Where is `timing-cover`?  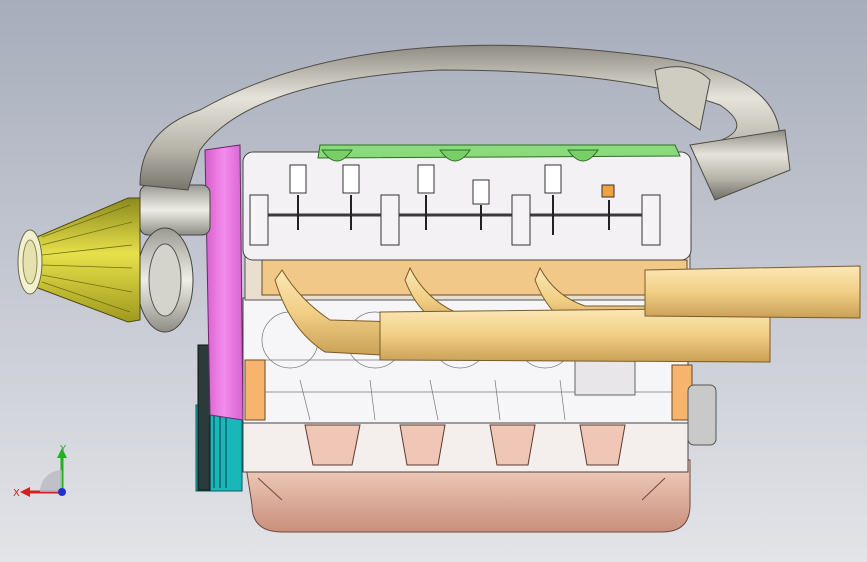 timing-cover is located at coordinates (224, 282).